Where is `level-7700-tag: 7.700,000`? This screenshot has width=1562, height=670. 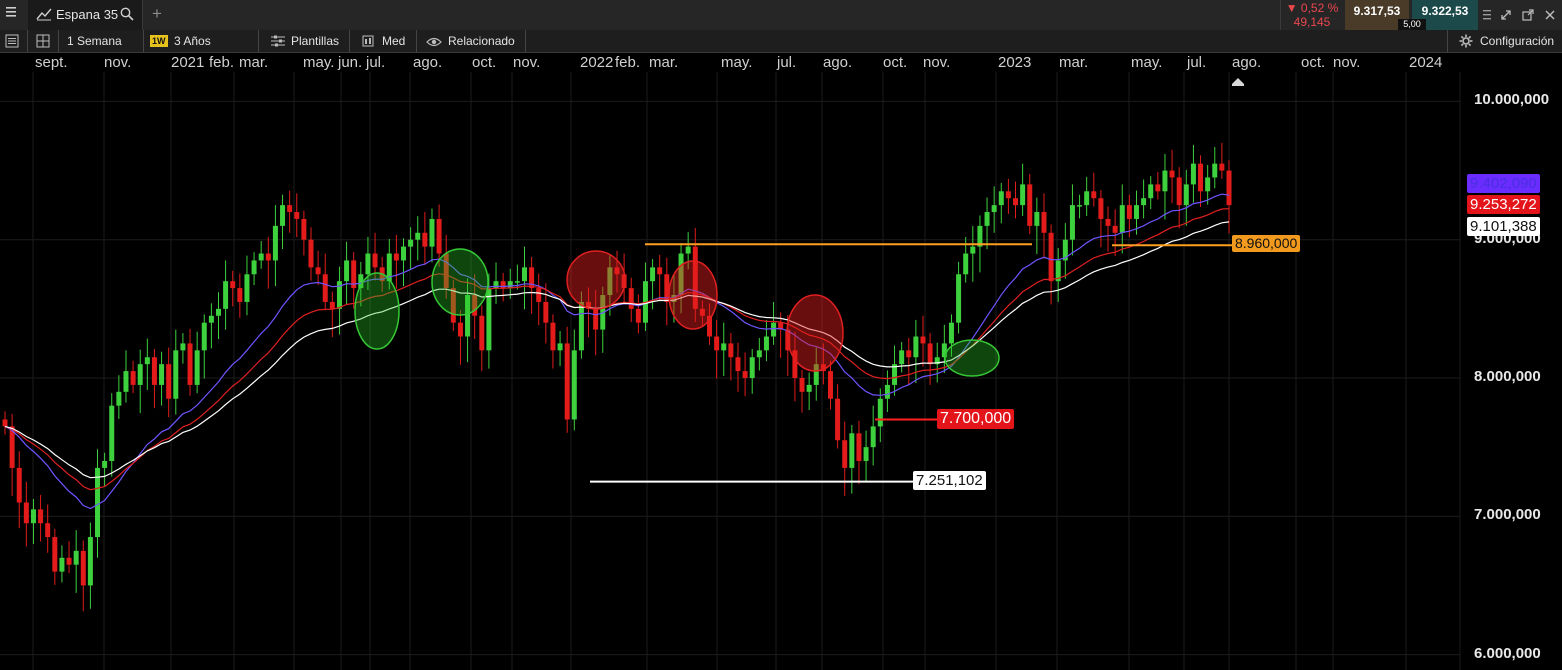
level-7700-tag: 7.700,000 is located at coordinates (976, 419).